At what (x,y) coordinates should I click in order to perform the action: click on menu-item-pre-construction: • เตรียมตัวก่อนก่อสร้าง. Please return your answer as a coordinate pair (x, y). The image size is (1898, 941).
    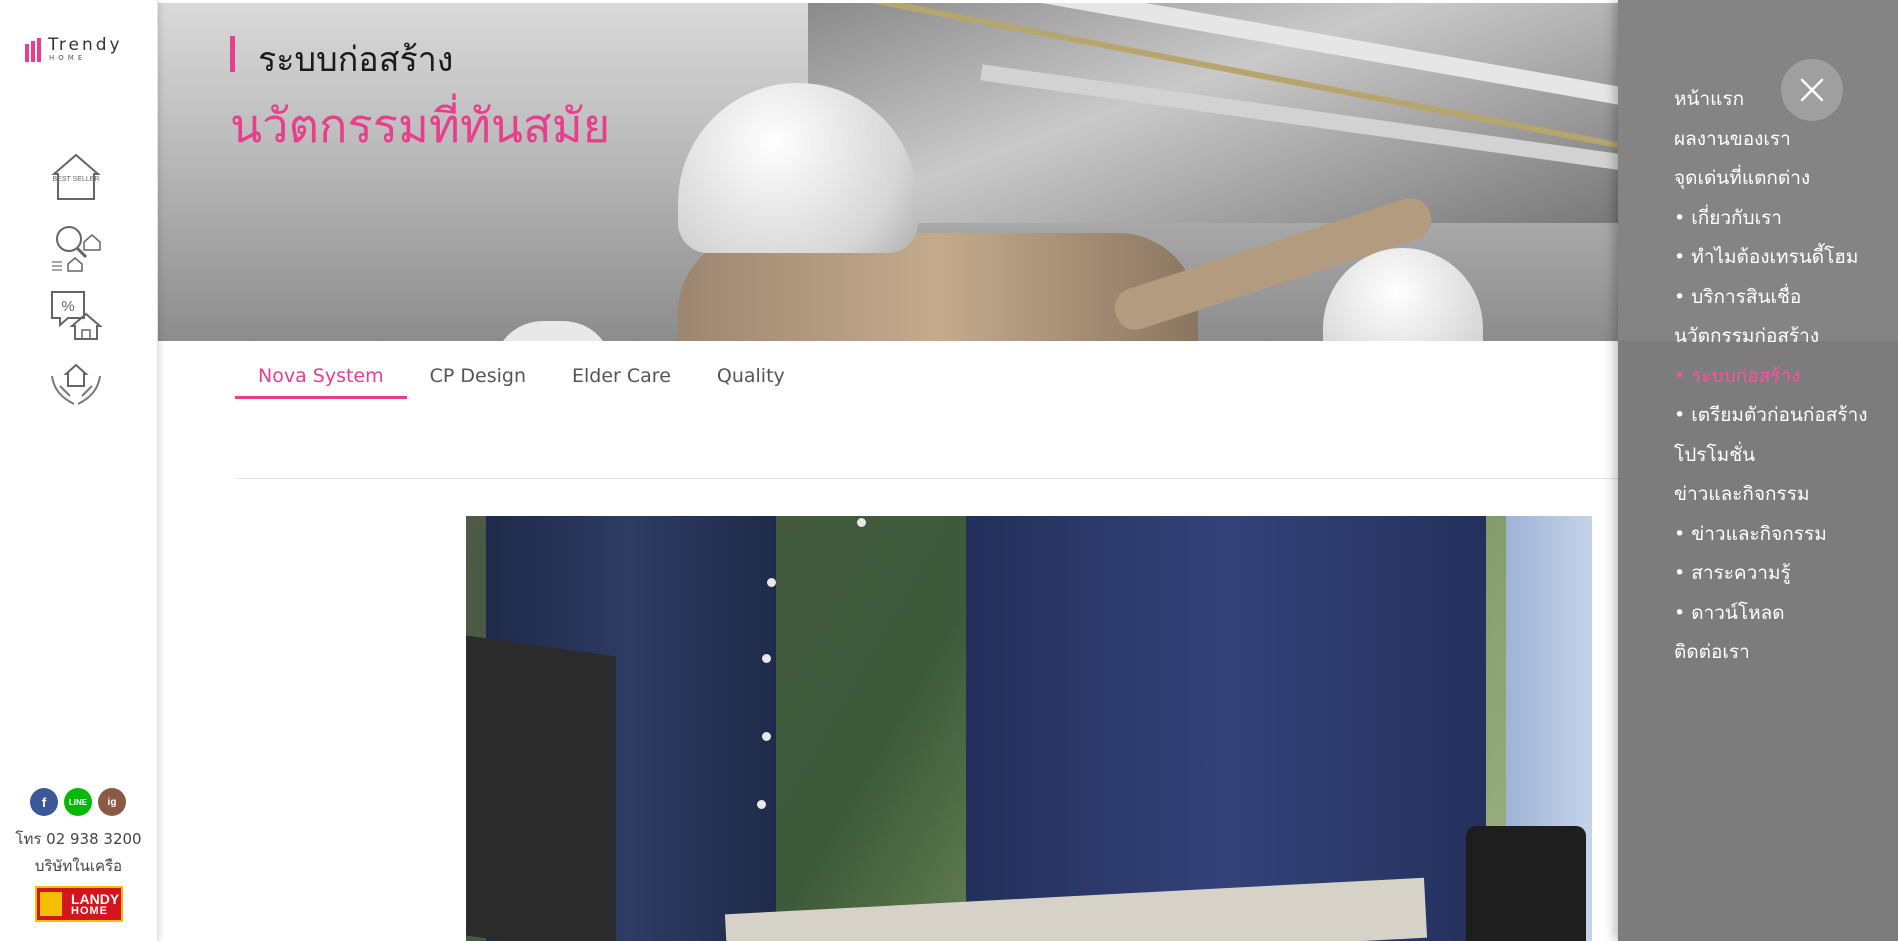
    Looking at the image, I should click on (1771, 422).